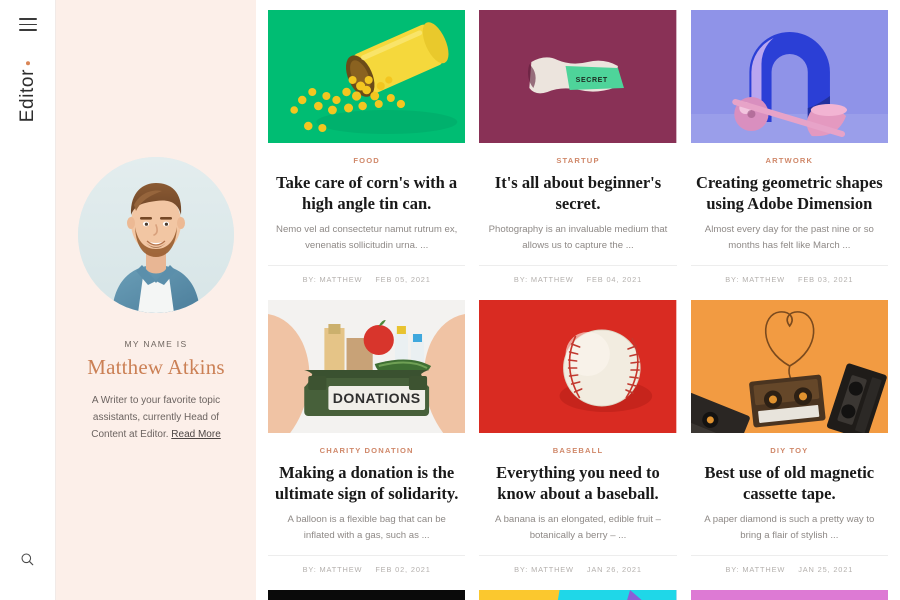 The width and height of the screenshot is (900, 600). I want to click on post-category: DIY TOY, so click(789, 450).